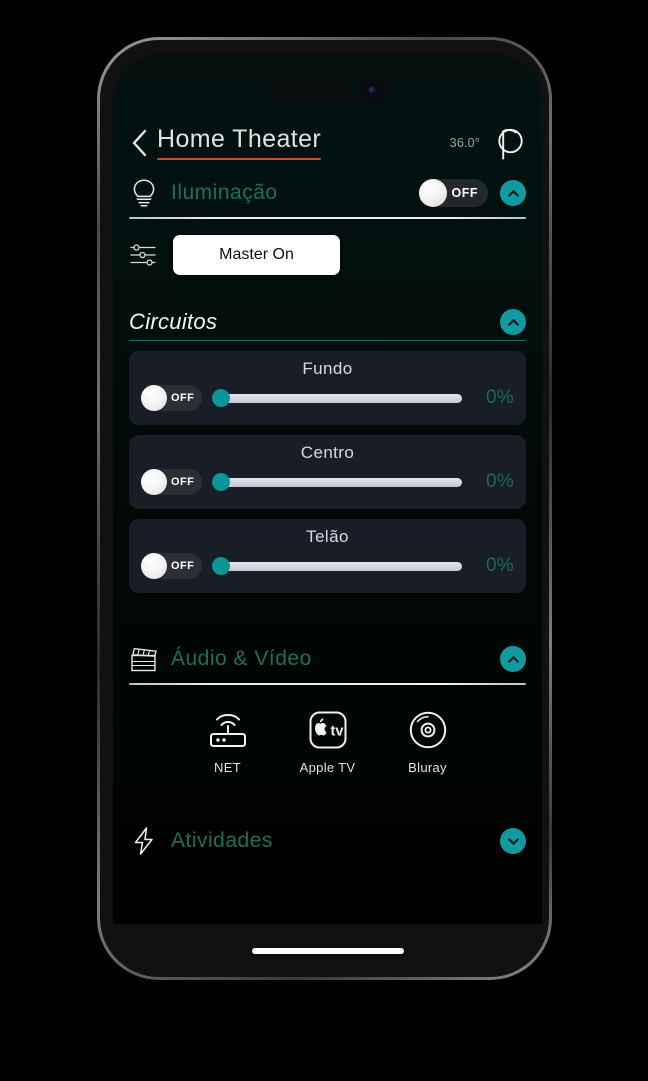  I want to click on circuit-name: Centro, so click(327, 452).